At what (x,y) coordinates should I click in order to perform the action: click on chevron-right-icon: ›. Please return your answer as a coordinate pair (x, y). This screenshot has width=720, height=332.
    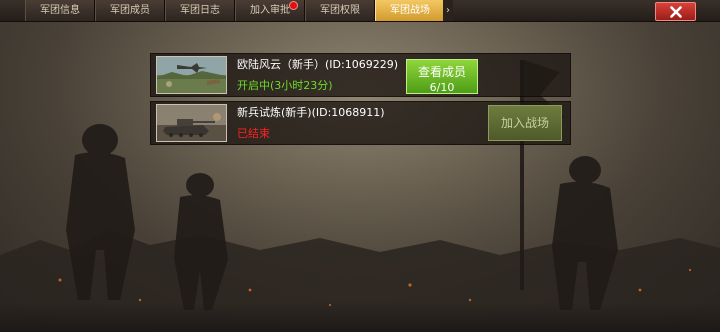
    Looking at the image, I should click on (448, 10).